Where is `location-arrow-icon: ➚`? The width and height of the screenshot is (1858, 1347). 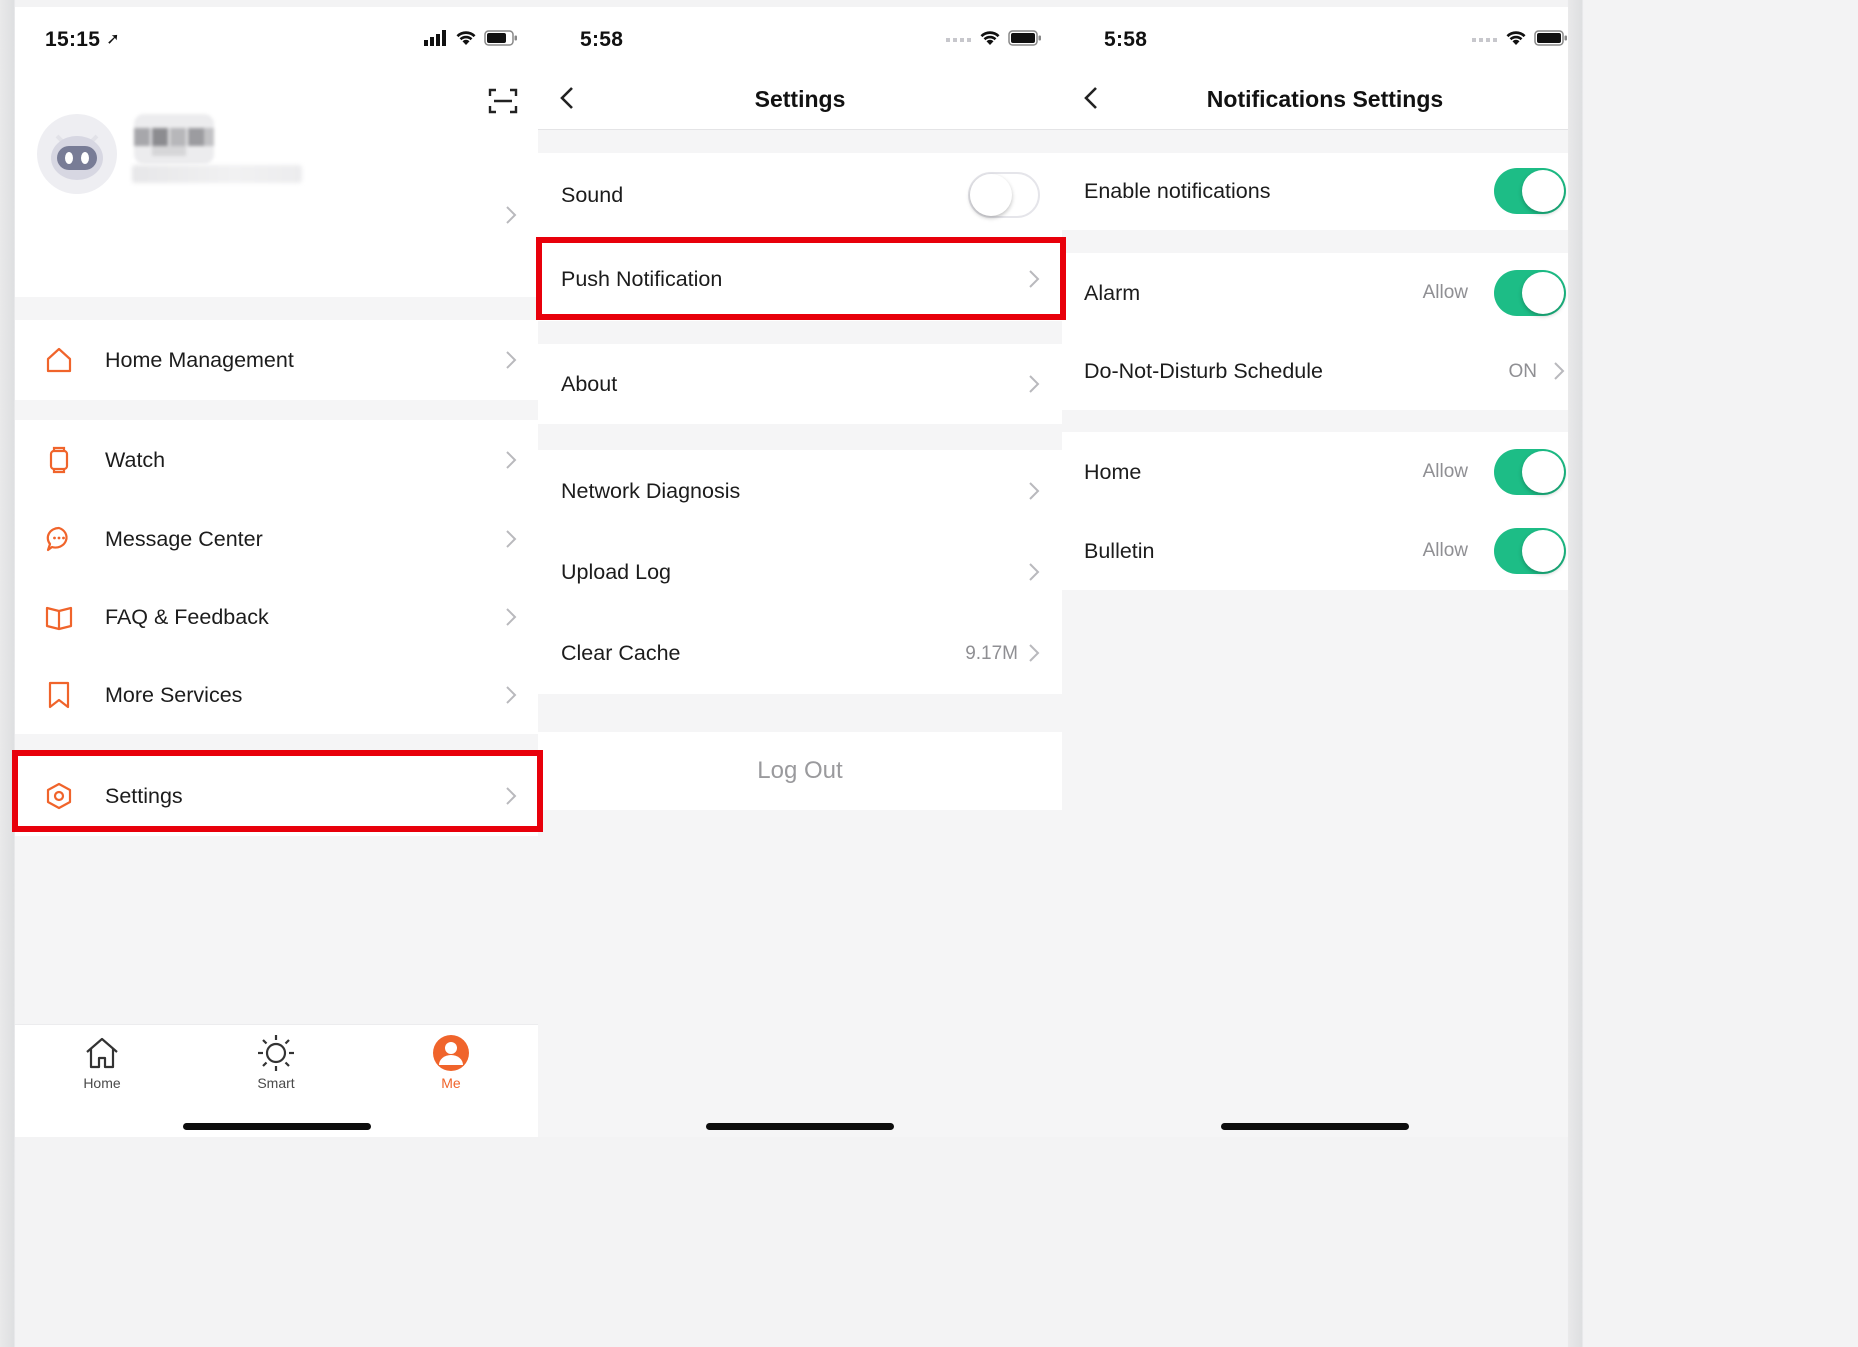 location-arrow-icon: ➚ is located at coordinates (113, 39).